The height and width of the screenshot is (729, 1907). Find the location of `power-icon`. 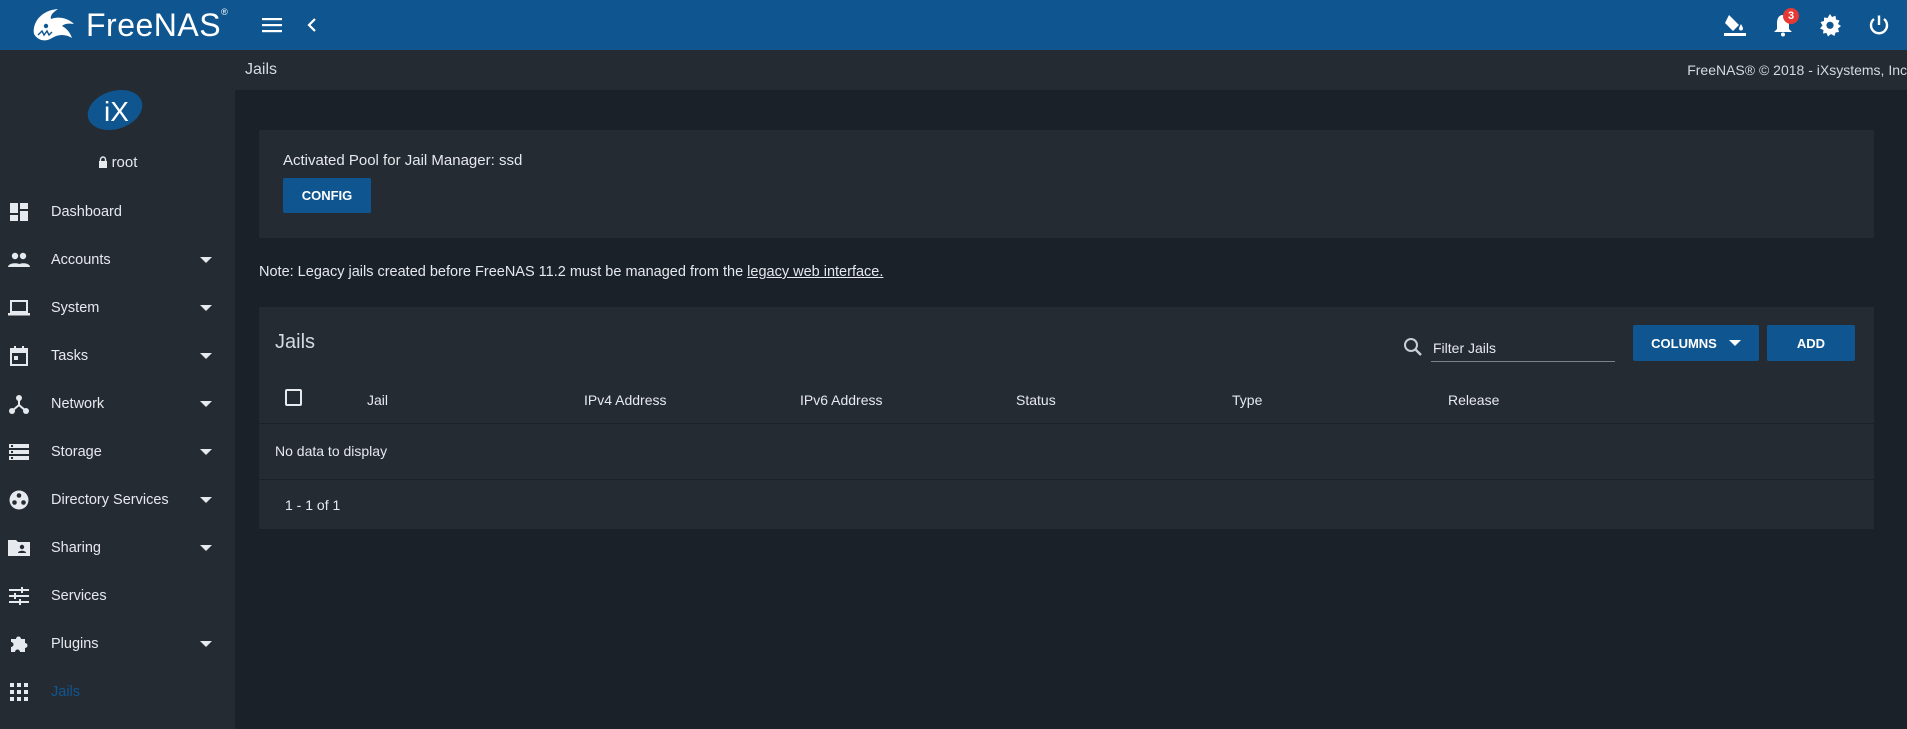

power-icon is located at coordinates (1879, 25).